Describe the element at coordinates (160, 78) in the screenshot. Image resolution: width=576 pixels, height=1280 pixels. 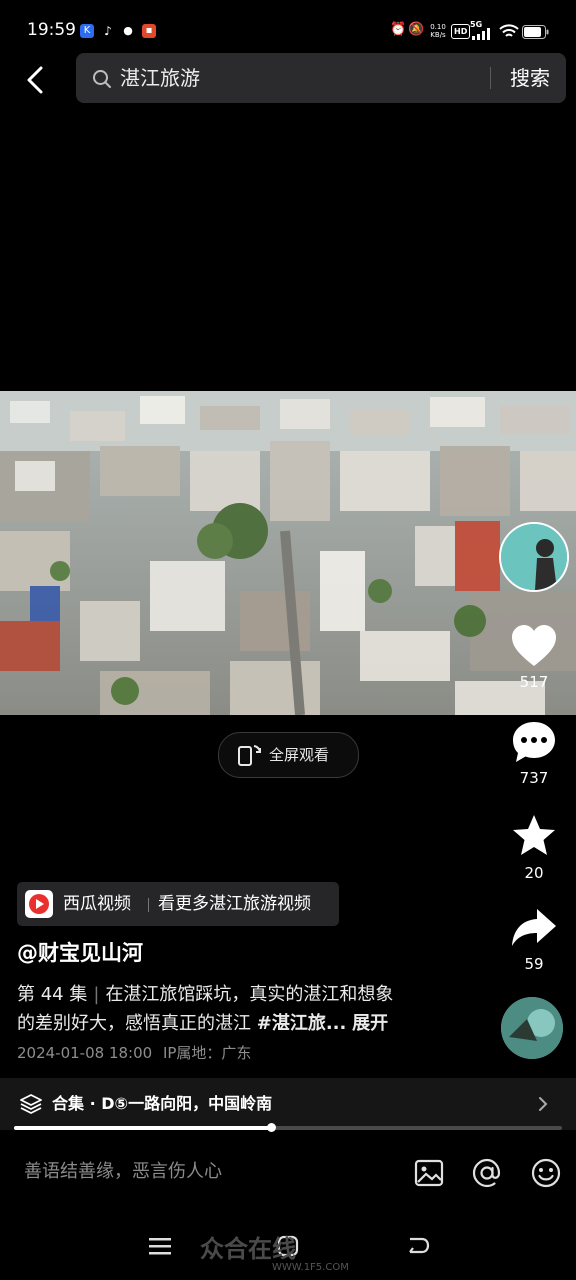
I see `search-input: 湛江旅游` at that location.